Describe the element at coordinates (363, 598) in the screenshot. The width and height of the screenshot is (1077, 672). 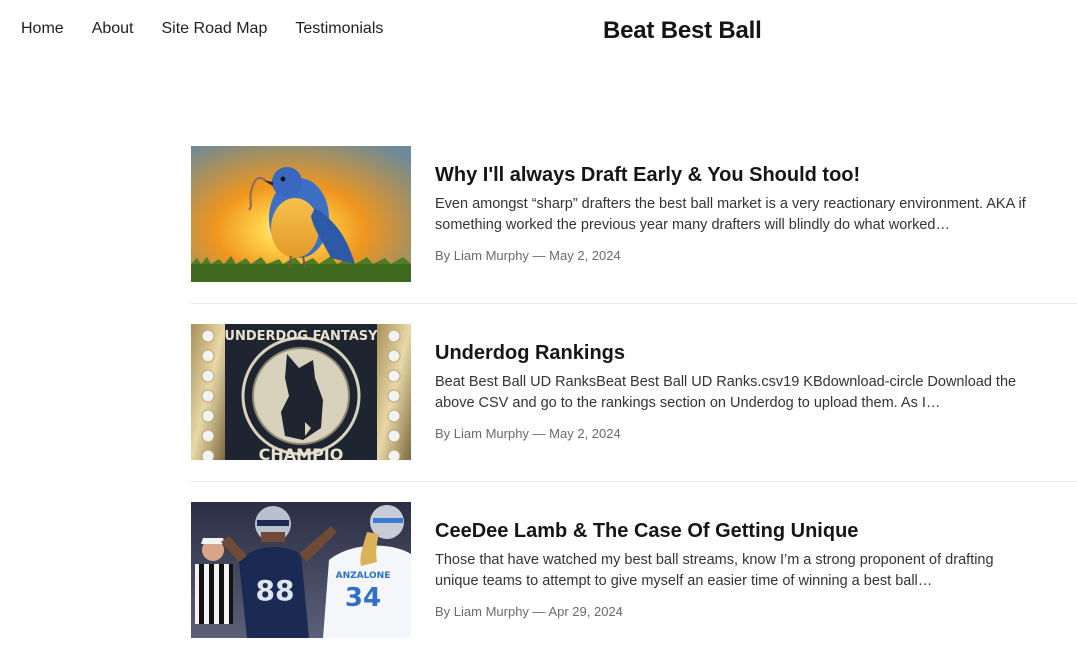
I see `jersey-number-text: 34` at that location.